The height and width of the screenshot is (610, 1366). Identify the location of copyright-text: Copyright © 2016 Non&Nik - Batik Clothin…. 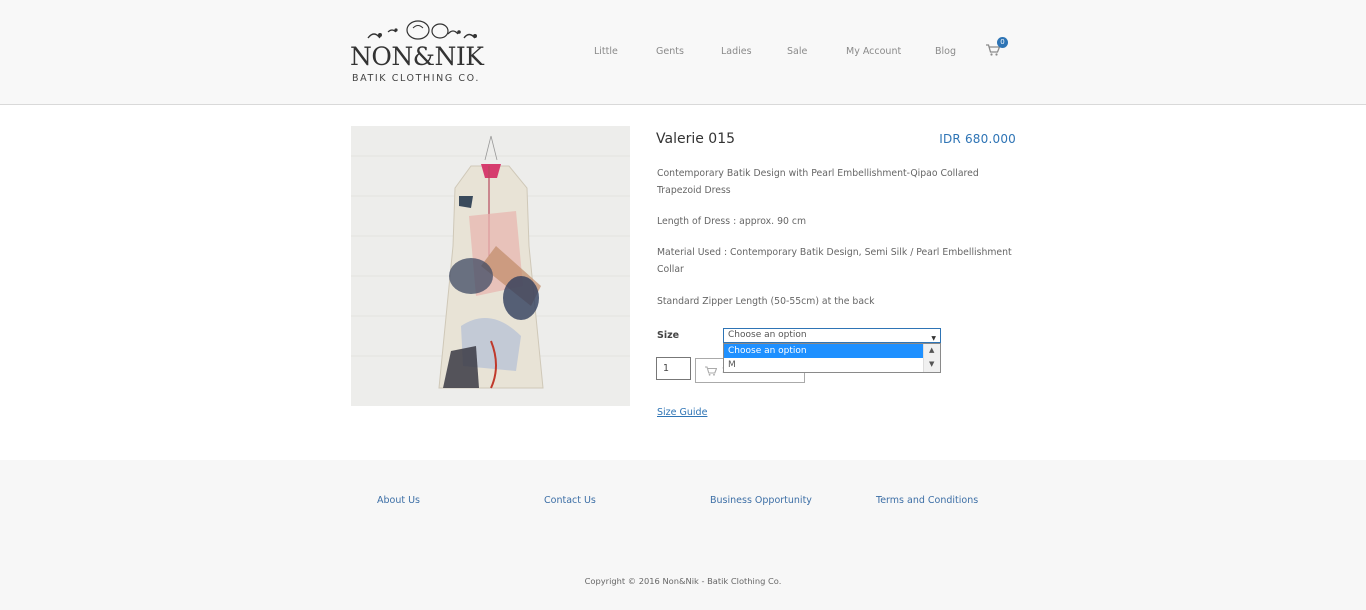
(683, 581).